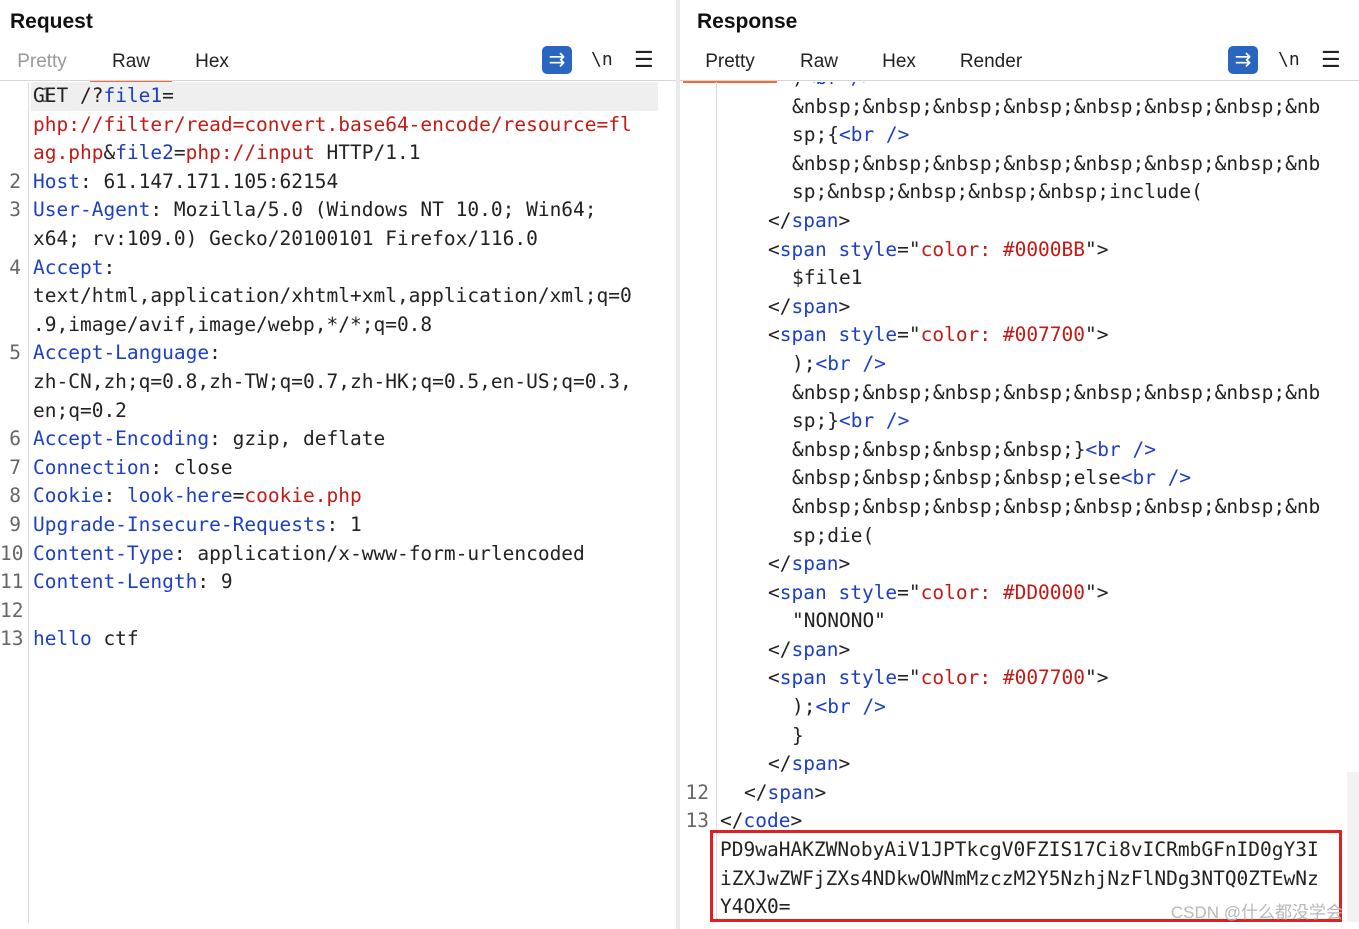 Image resolution: width=1359 pixels, height=929 pixels. What do you see at coordinates (1019, 736) in the screenshot?
I see `code-line: }` at bounding box center [1019, 736].